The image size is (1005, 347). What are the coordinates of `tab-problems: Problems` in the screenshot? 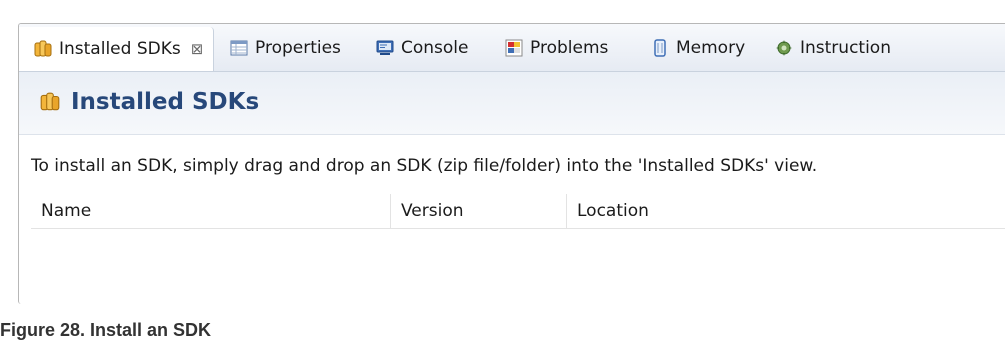 It's located at (556, 48).